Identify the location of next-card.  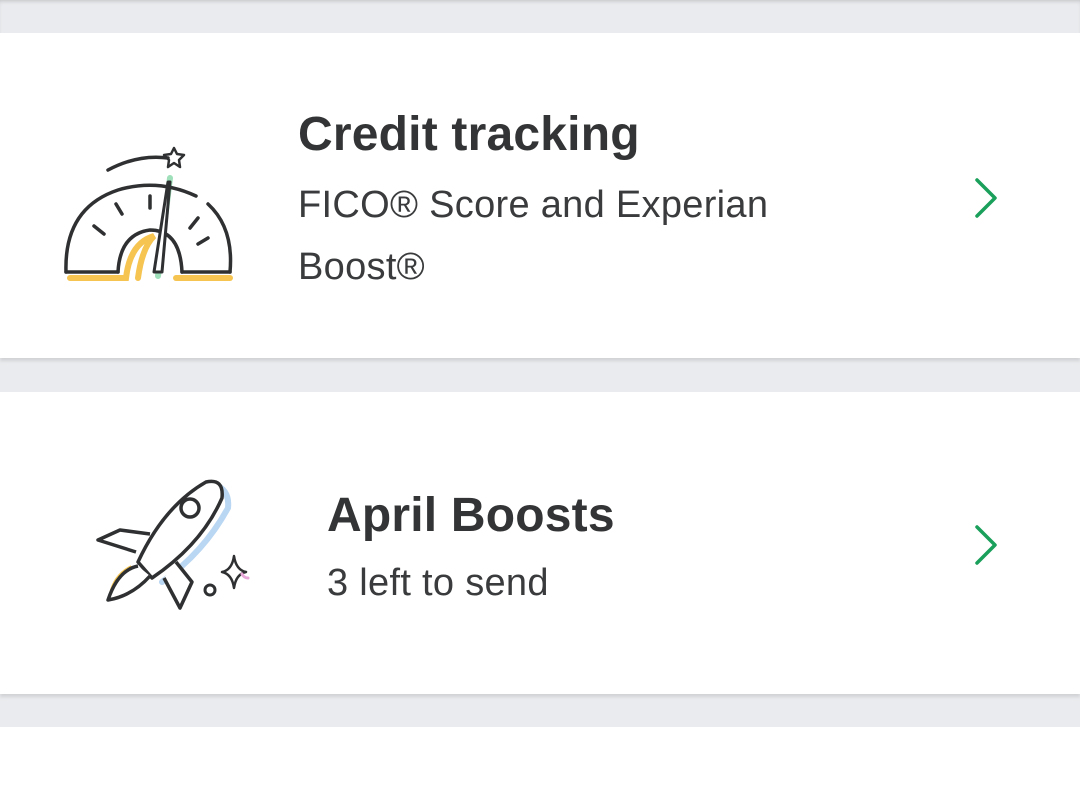
(540, 759).